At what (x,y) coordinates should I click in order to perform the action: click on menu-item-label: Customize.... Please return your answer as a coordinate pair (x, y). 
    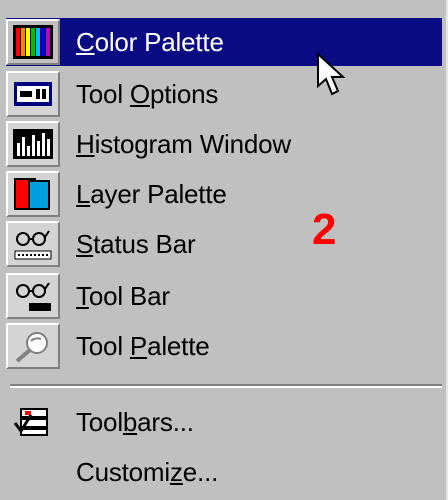
    Looking at the image, I should click on (147, 471).